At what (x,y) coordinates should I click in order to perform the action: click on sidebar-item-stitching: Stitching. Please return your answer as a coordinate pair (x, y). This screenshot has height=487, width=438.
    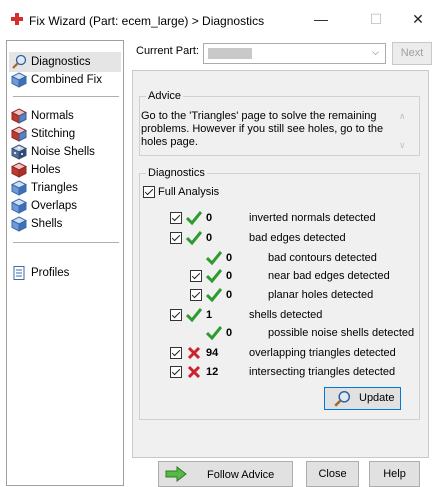
    Looking at the image, I should click on (42, 134).